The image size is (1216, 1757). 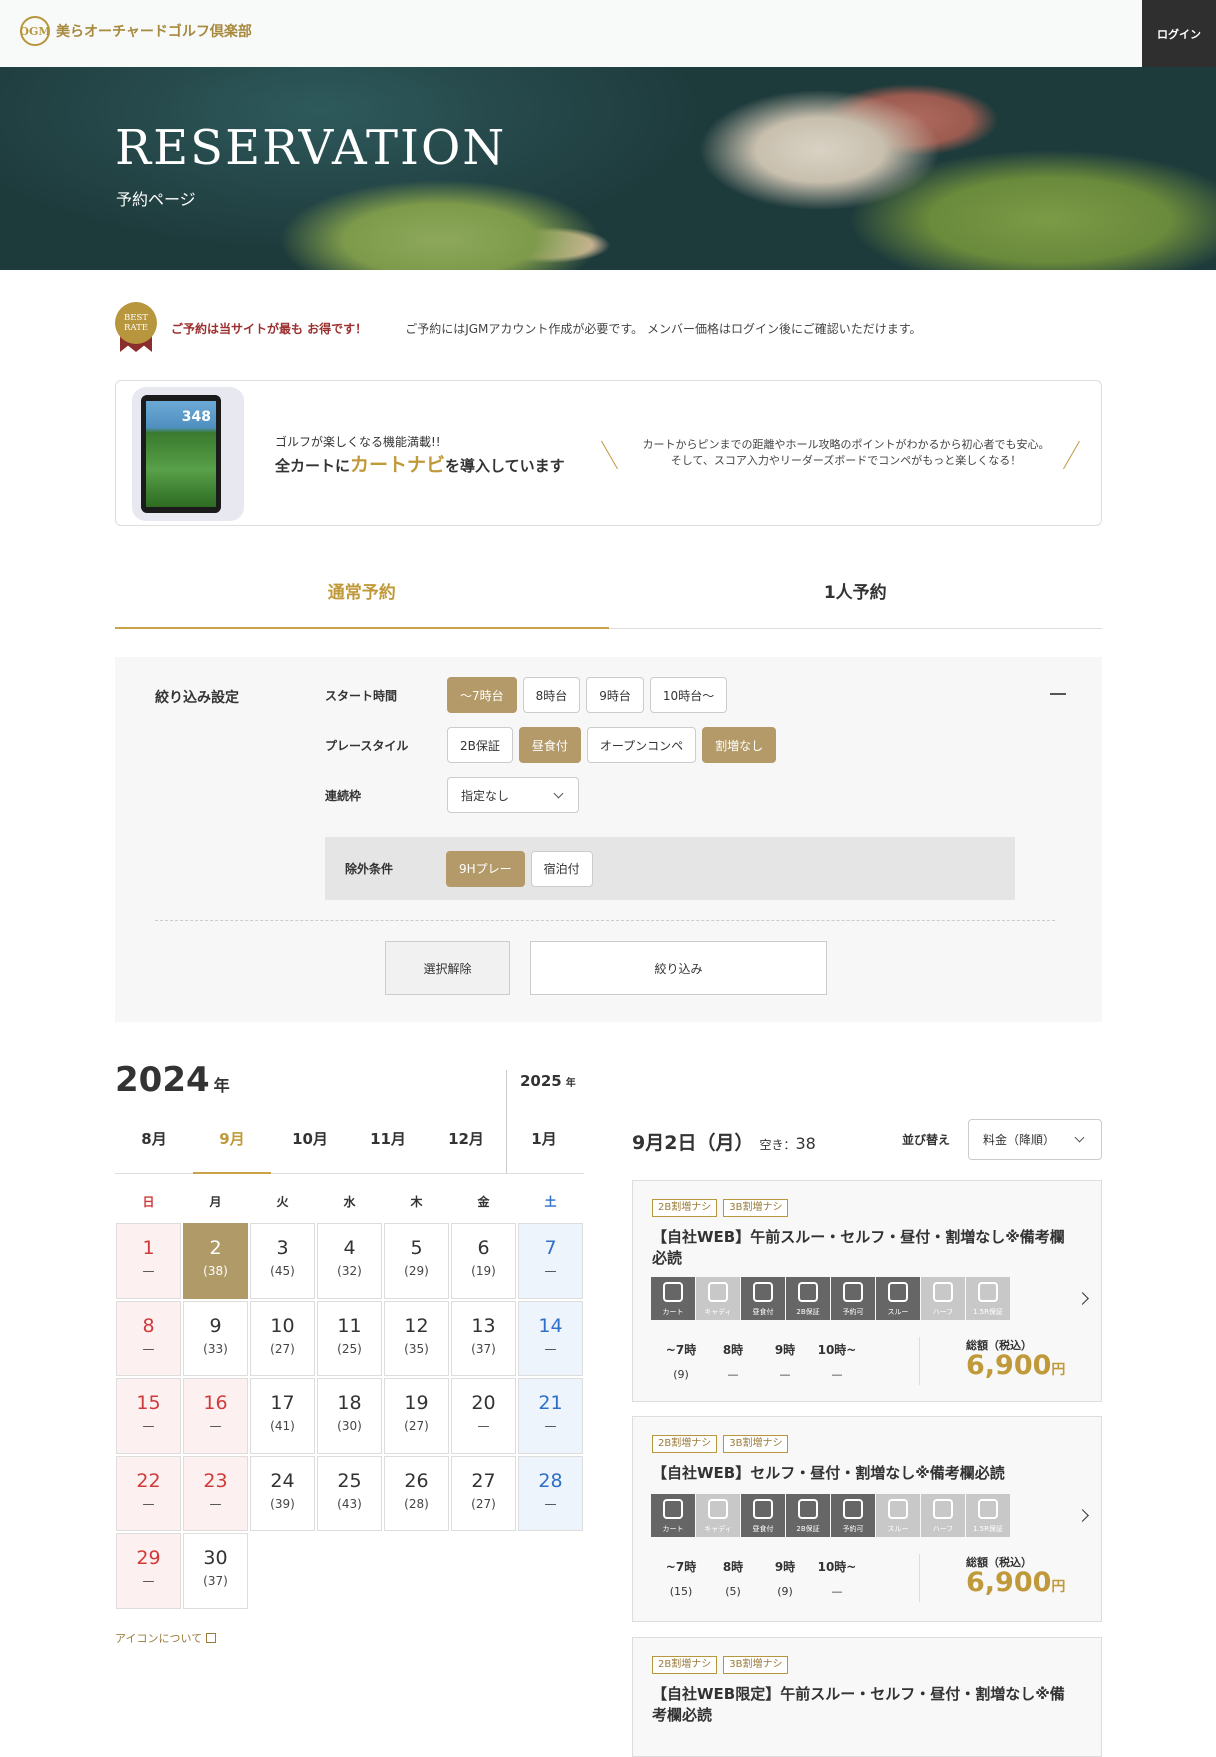 I want to click on consecutive-select: 指定なし, so click(x=513, y=795).